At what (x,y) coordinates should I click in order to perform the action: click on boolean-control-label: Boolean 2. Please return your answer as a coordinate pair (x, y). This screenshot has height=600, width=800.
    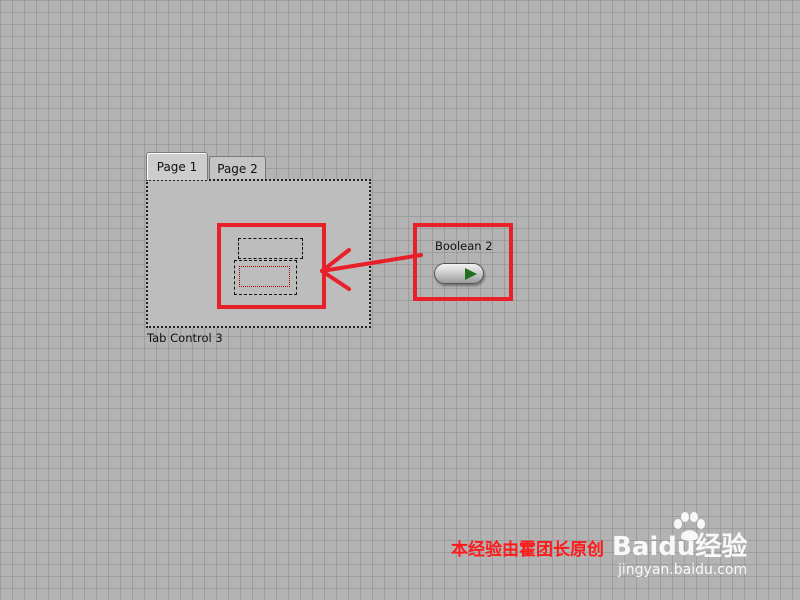
    Looking at the image, I should click on (464, 246).